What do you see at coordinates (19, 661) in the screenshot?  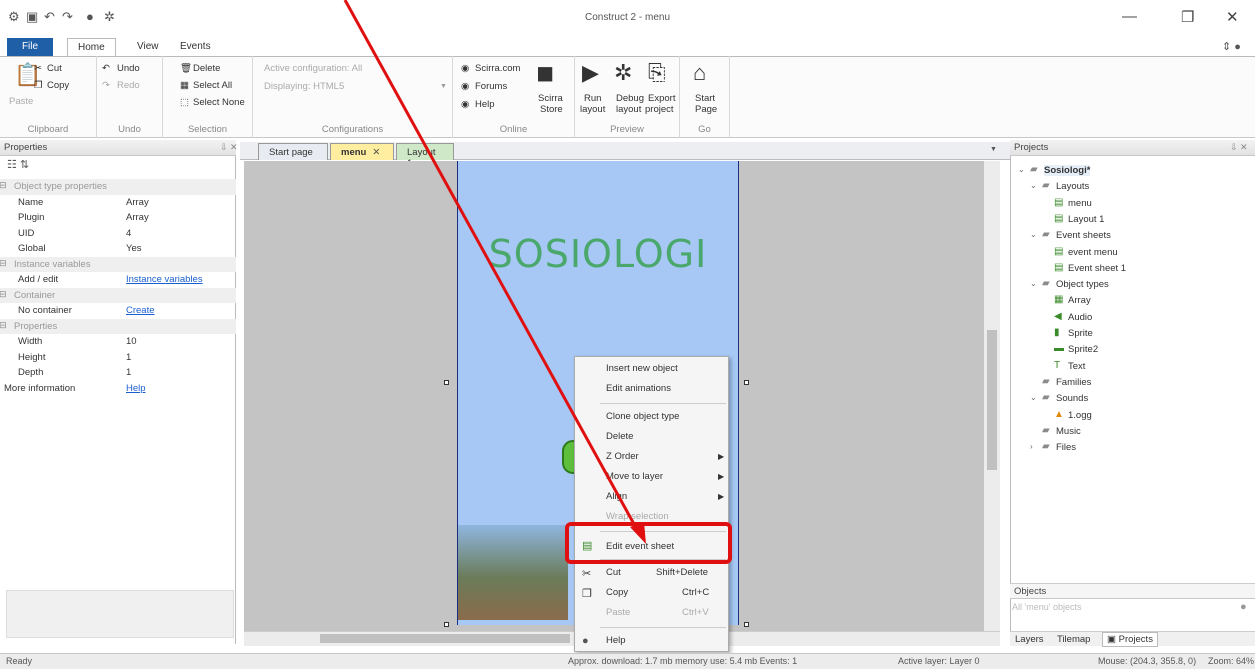 I see `status-ready: Ready` at bounding box center [19, 661].